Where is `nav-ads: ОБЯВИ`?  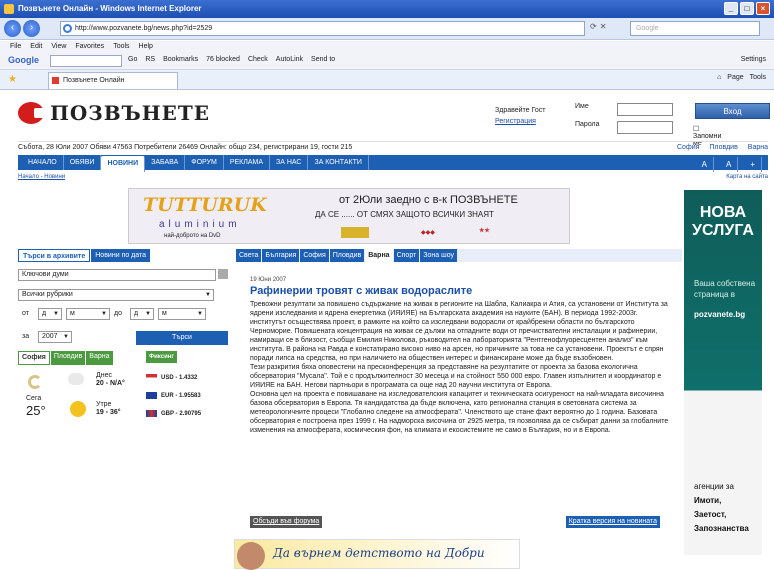
nav-ads: ОБЯВИ is located at coordinates (83, 162).